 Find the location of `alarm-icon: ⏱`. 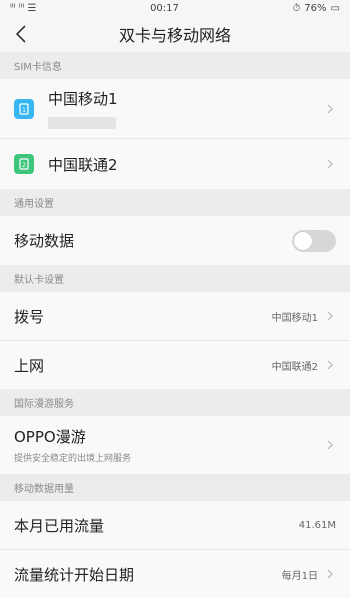

alarm-icon: ⏱ is located at coordinates (296, 8).